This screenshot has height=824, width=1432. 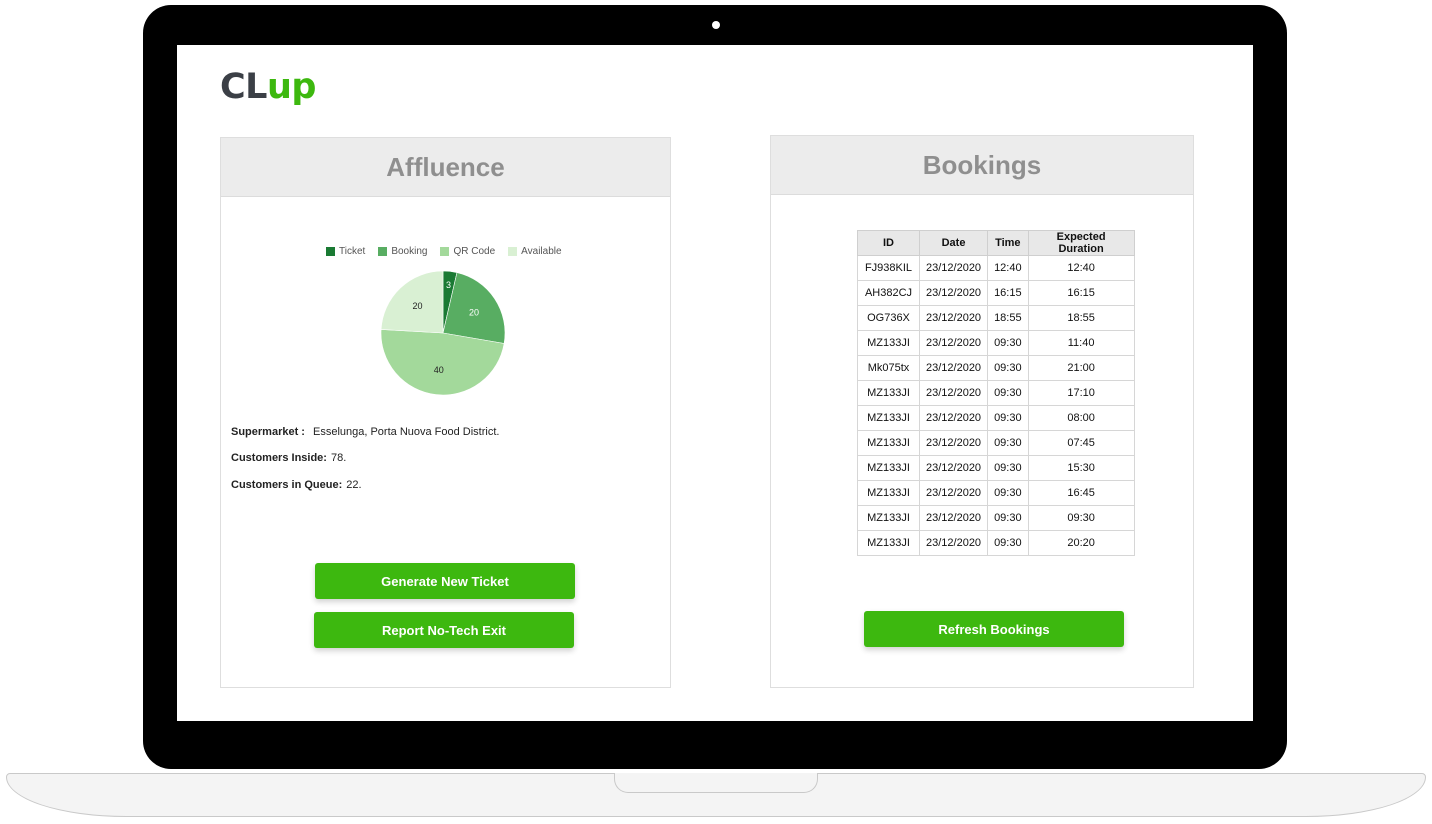 I want to click on cell-time: 16:15, so click(x=1008, y=293).